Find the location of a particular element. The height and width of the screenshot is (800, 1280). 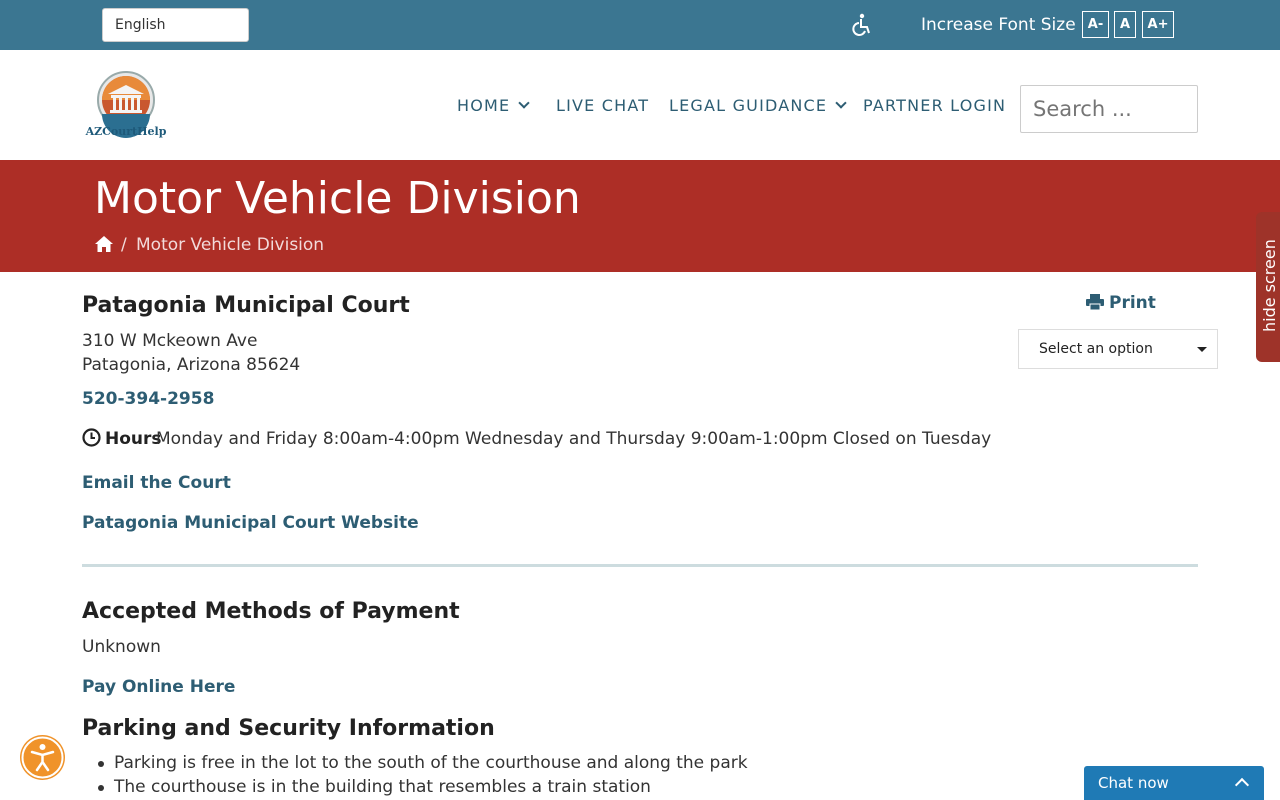

hours-label: Hours is located at coordinates (133, 439).